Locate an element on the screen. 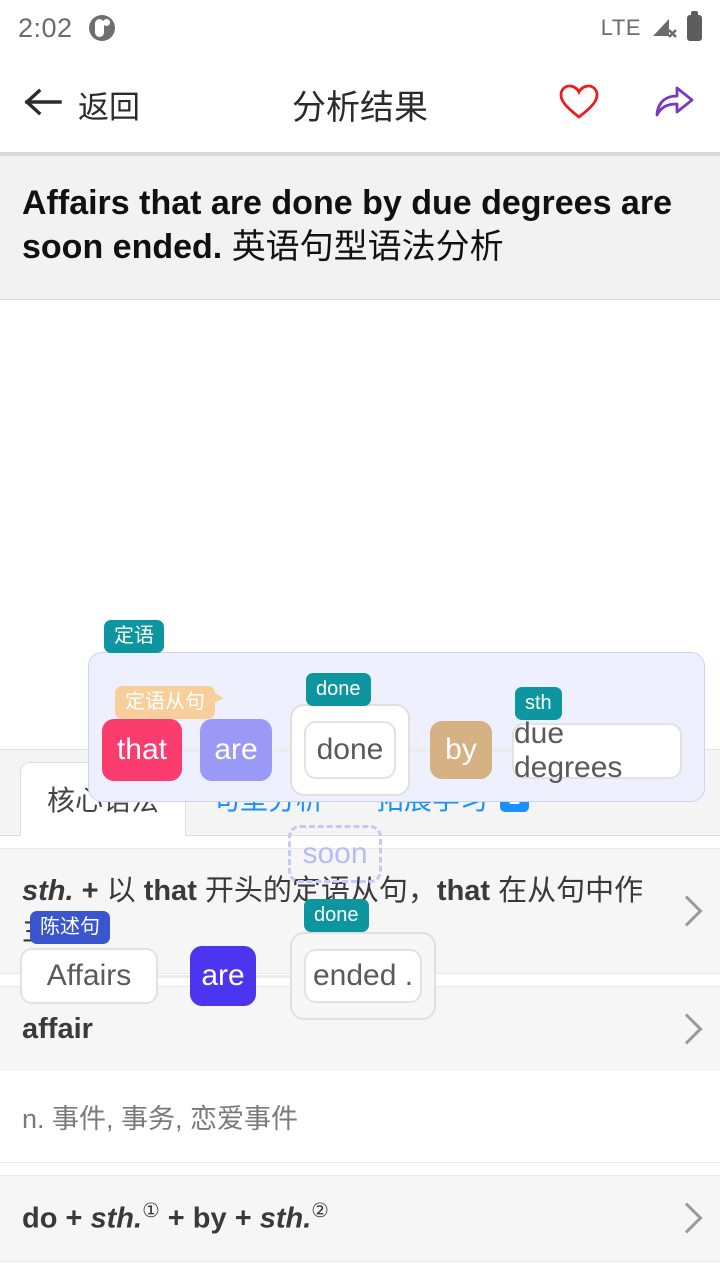  word-chip-that: that is located at coordinates (142, 750).